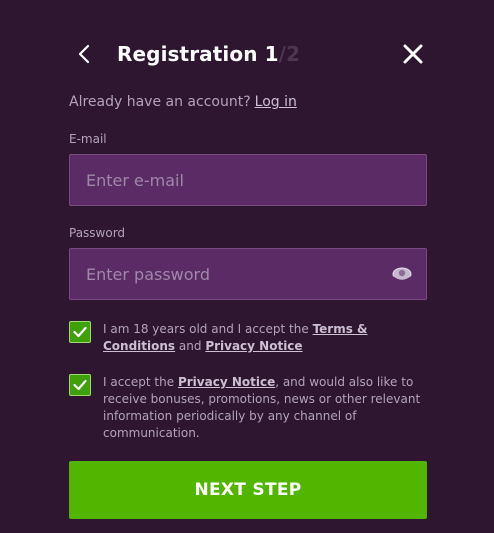 The height and width of the screenshot is (533, 494). I want to click on login-prompt: Already have an account? Log in, so click(183, 102).